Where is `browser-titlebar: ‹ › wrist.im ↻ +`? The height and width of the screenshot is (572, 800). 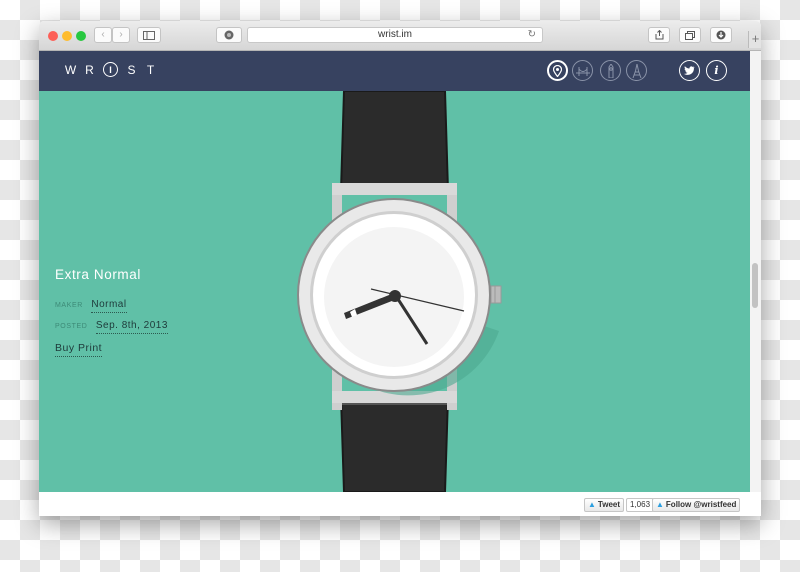 browser-titlebar: ‹ › wrist.im ↻ + is located at coordinates (400, 36).